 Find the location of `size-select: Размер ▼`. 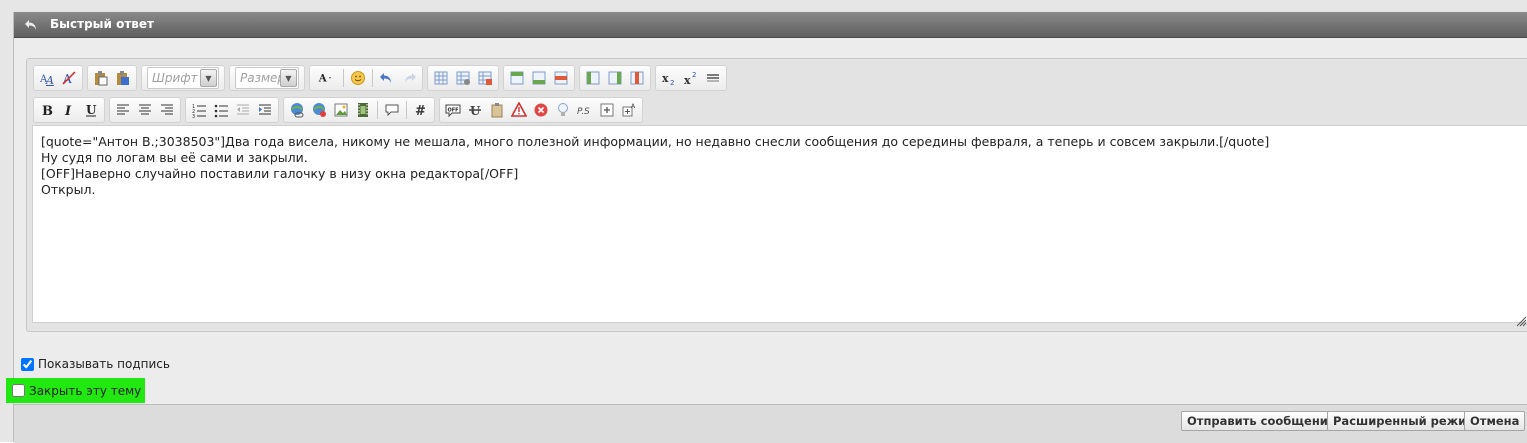

size-select: Размер ▼ is located at coordinates (267, 78).